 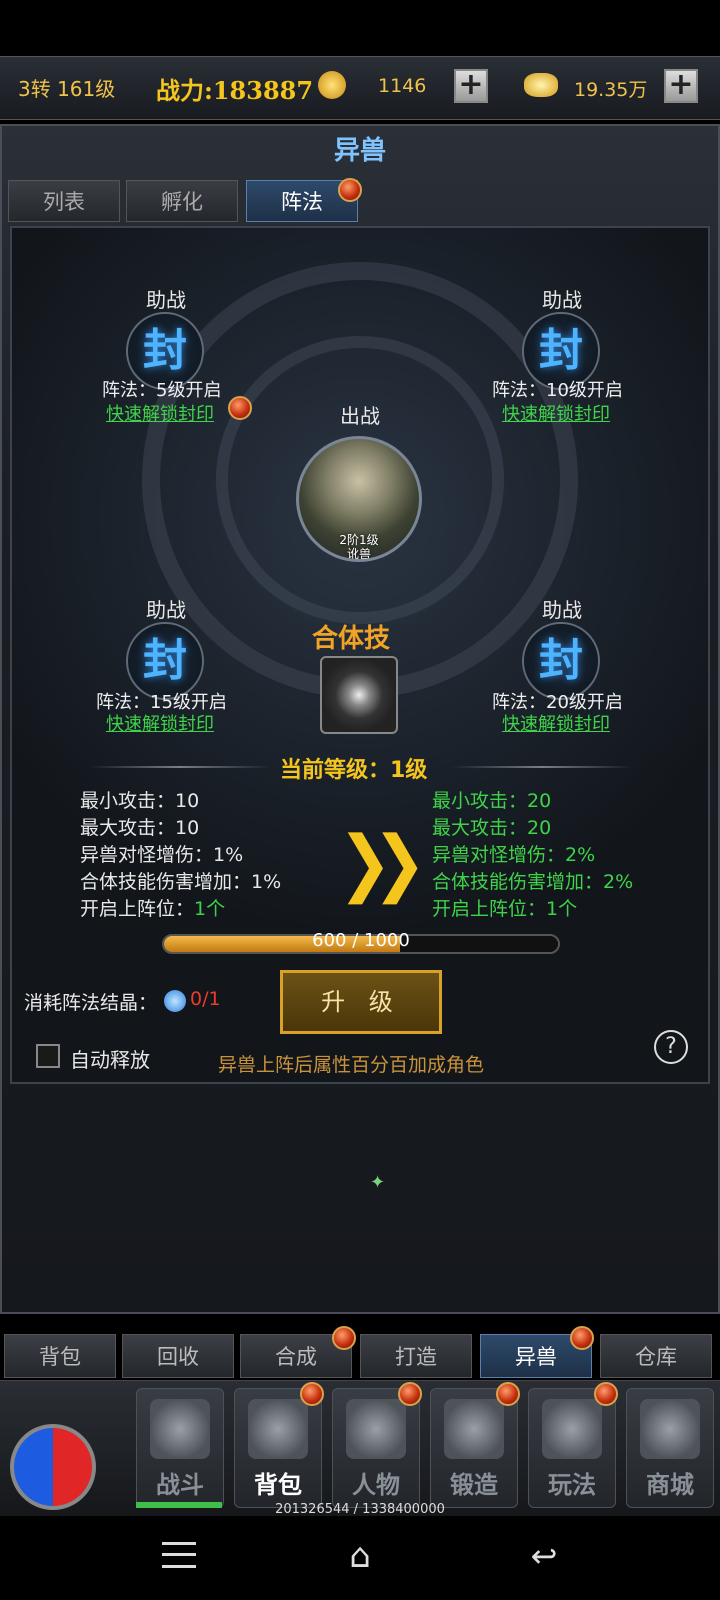 I want to click on nav-bag: 背包, so click(x=278, y=1448).